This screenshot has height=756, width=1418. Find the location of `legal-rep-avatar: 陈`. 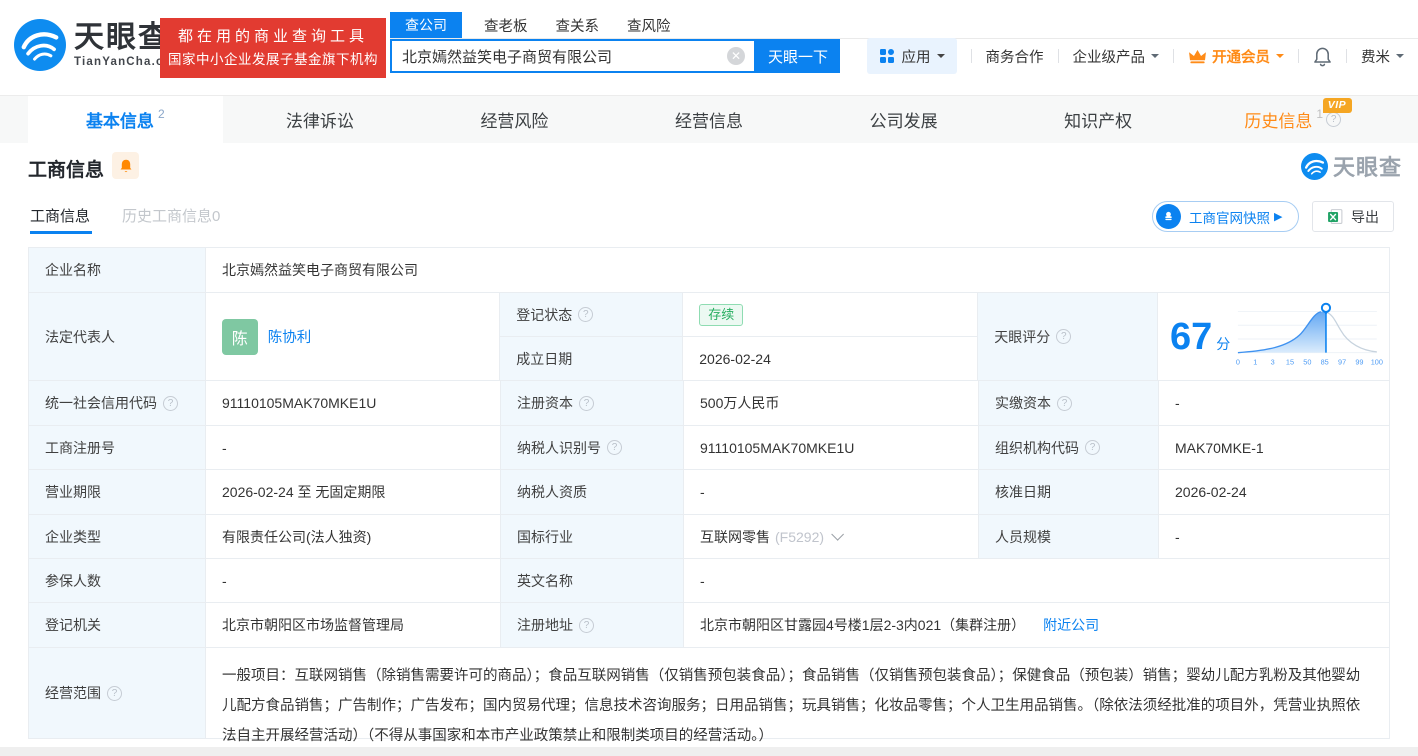

legal-rep-avatar: 陈 is located at coordinates (239, 336).